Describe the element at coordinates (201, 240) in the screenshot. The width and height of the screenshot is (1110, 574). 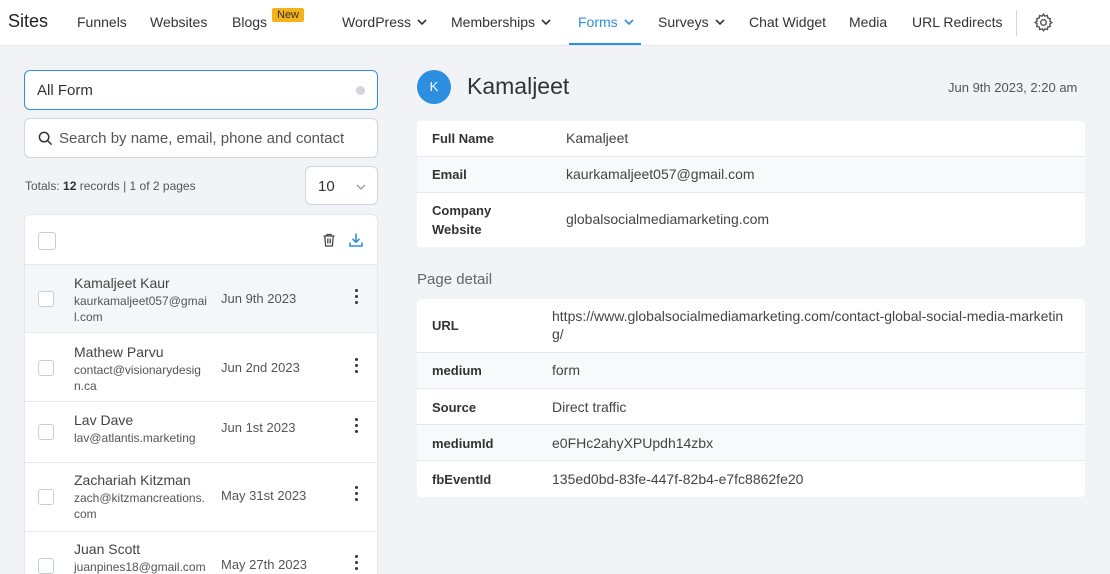
I see `list-header` at that location.